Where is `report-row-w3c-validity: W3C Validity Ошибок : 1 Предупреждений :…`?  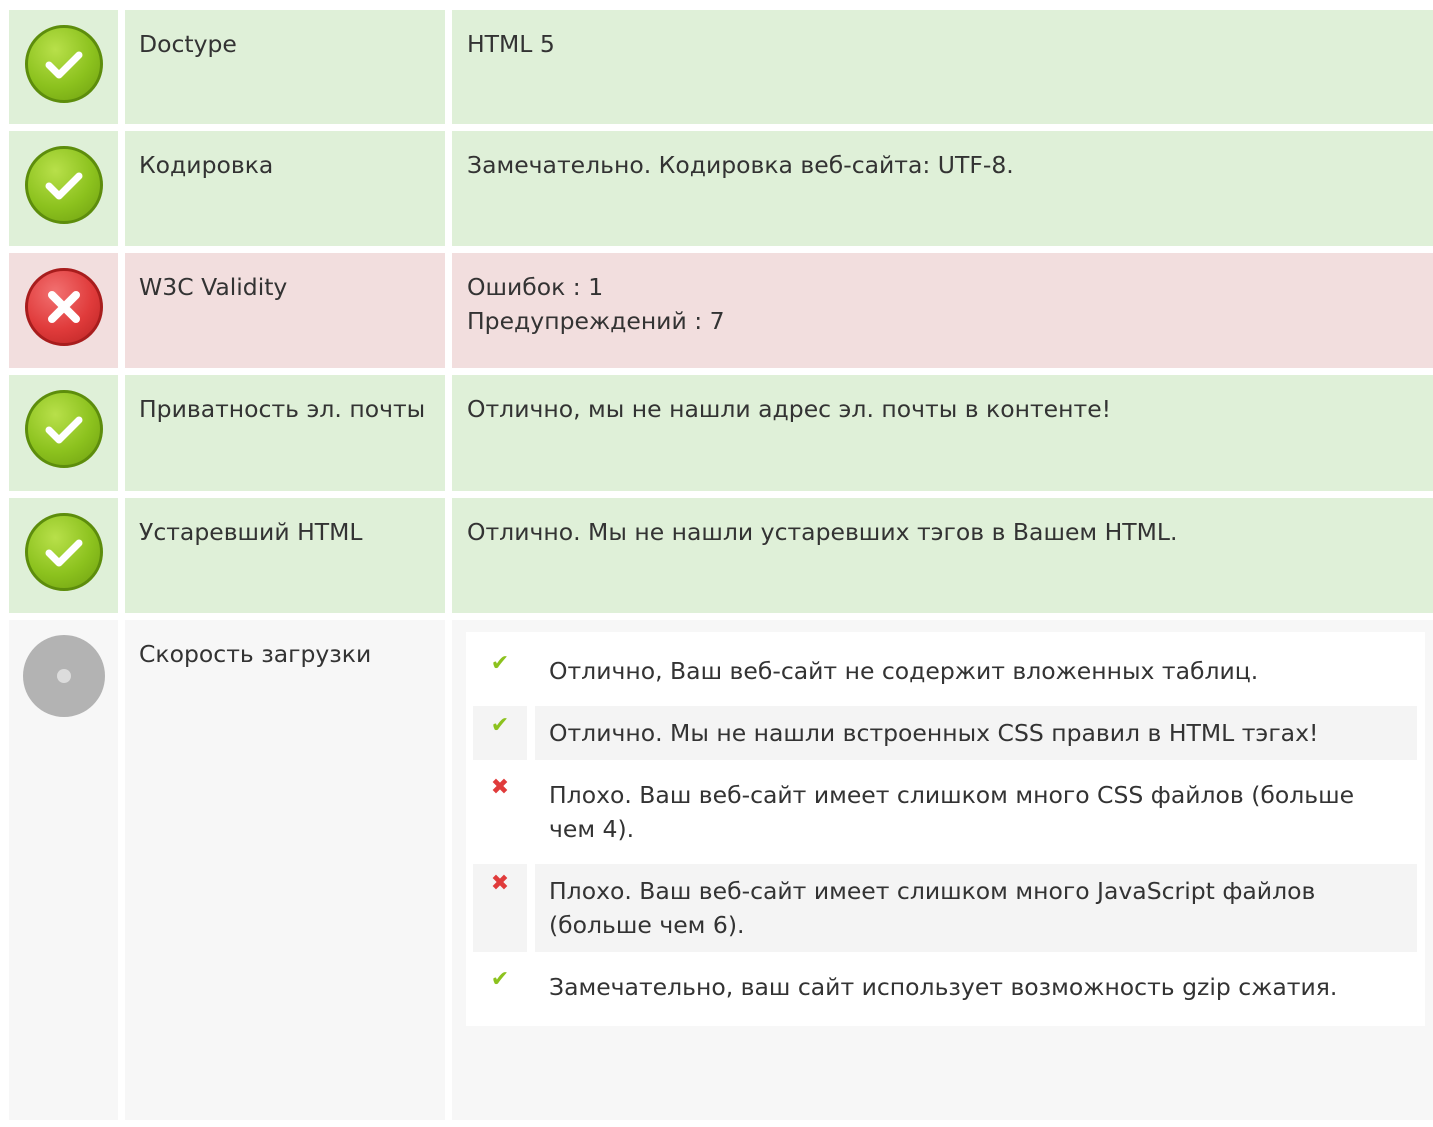
report-row-w3c-validity: W3C Validity Ошибок : 1 Предупреждений :… is located at coordinates (721, 310).